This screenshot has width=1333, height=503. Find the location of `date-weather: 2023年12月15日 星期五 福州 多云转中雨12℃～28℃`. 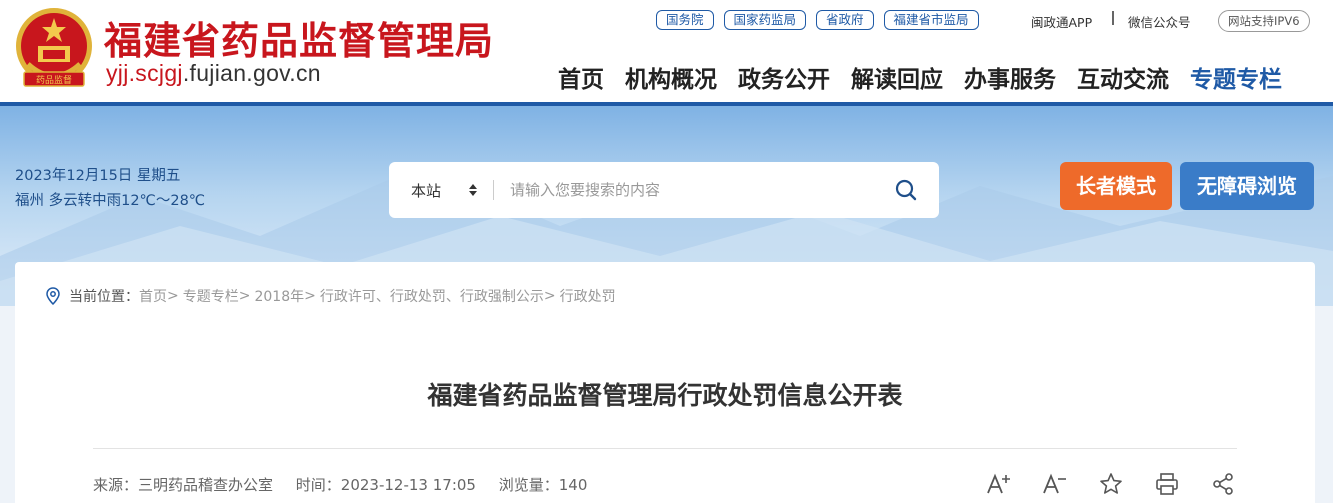

date-weather: 2023年12月15日 星期五 福州 多云转中雨12℃～28℃ is located at coordinates (110, 189).